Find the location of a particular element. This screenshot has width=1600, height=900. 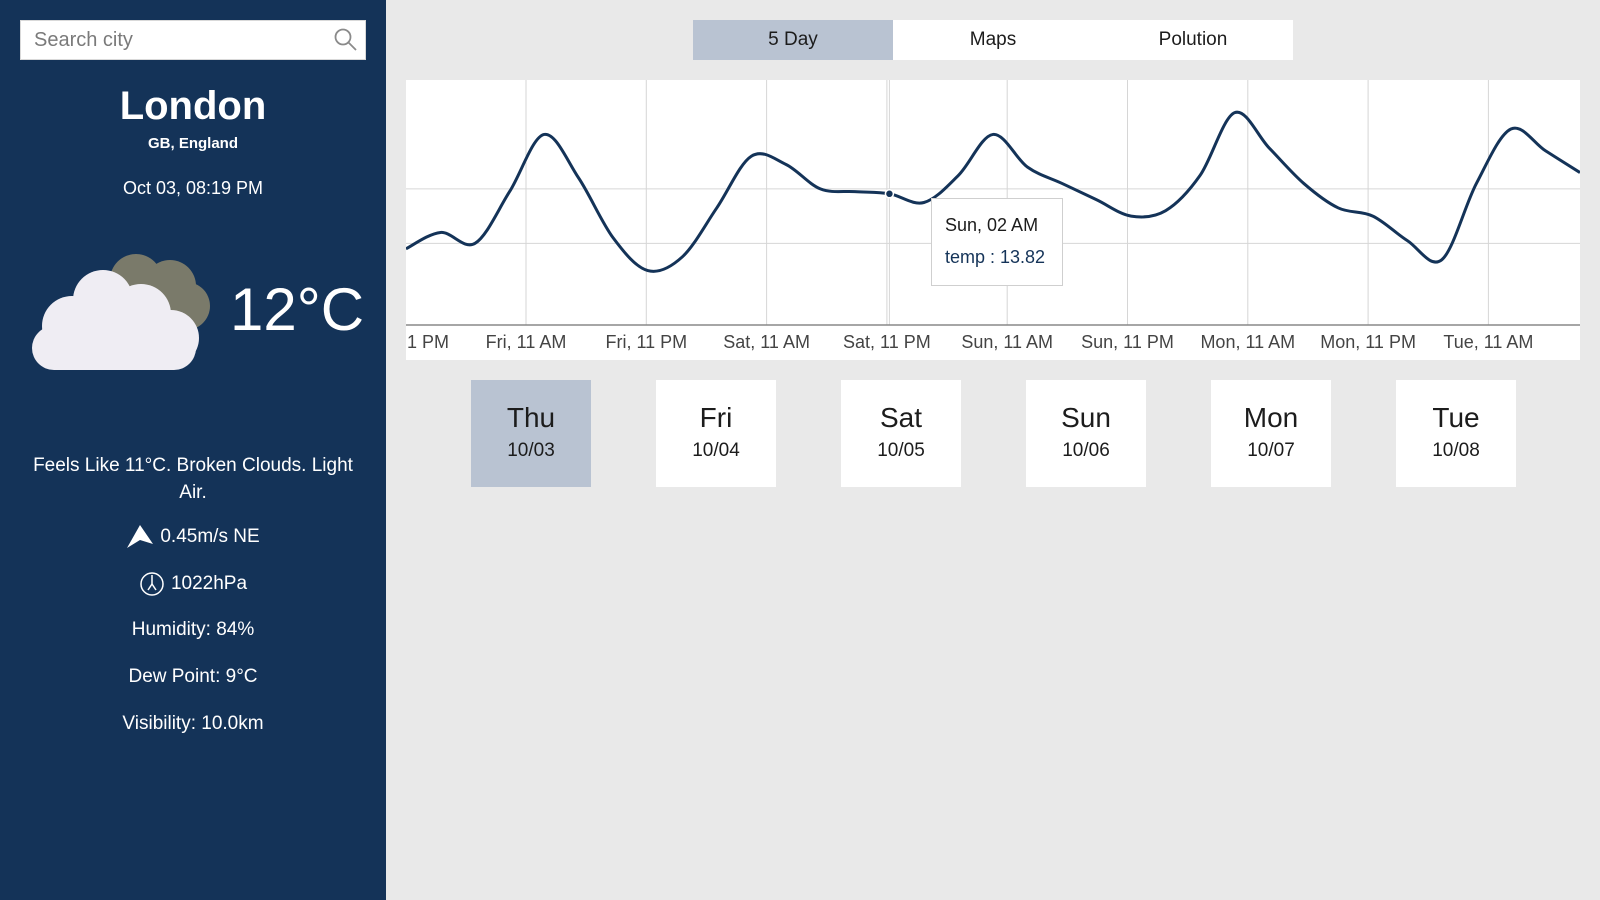

day-name: Sun is located at coordinates (1086, 417).